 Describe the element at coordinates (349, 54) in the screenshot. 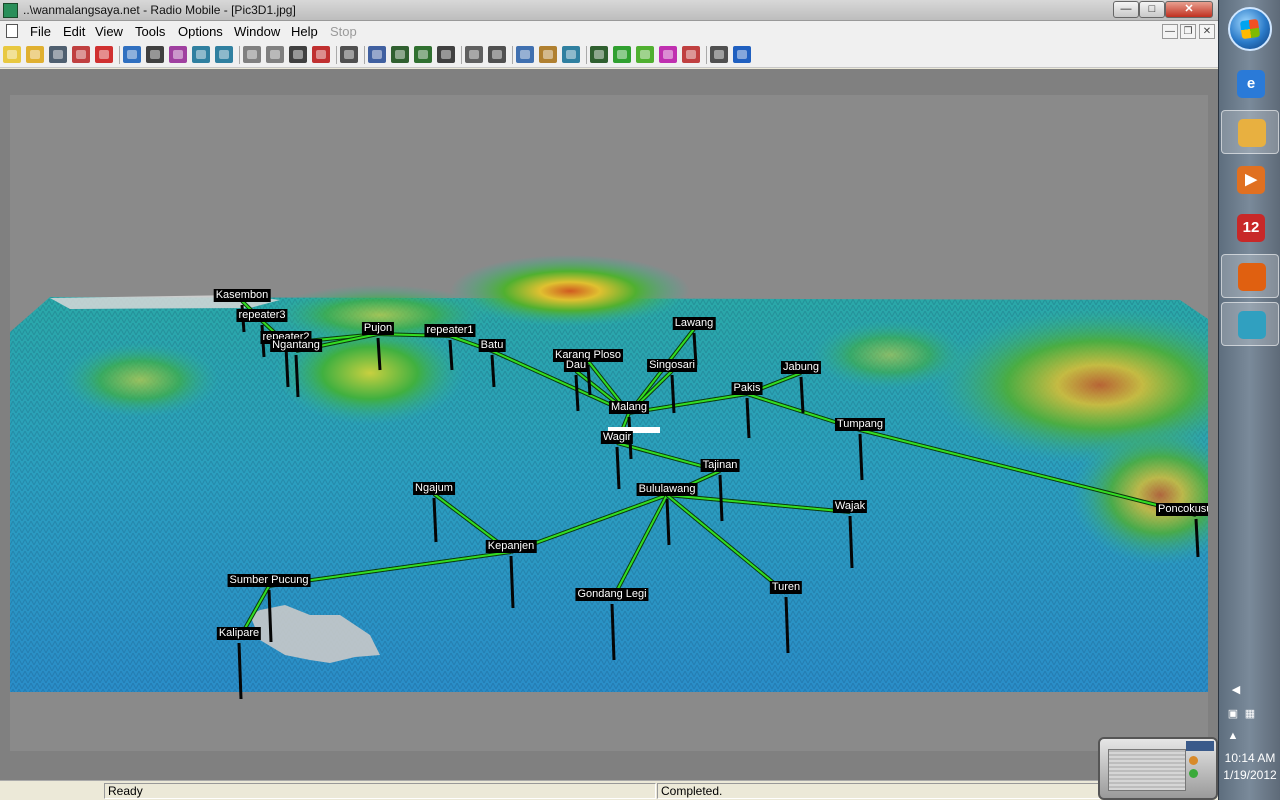

I see `print-icon` at that location.